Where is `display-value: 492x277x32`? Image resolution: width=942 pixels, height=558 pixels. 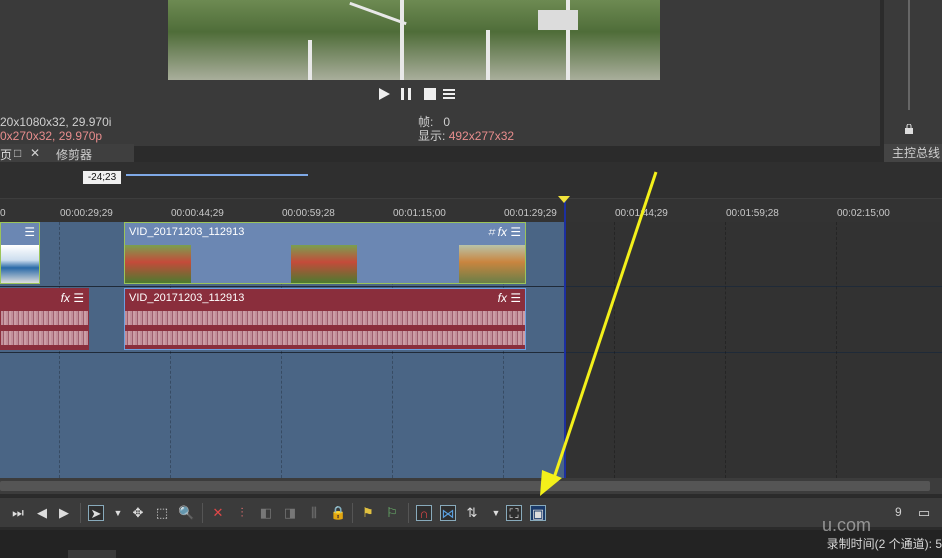 display-value: 492x277x32 is located at coordinates (481, 136).